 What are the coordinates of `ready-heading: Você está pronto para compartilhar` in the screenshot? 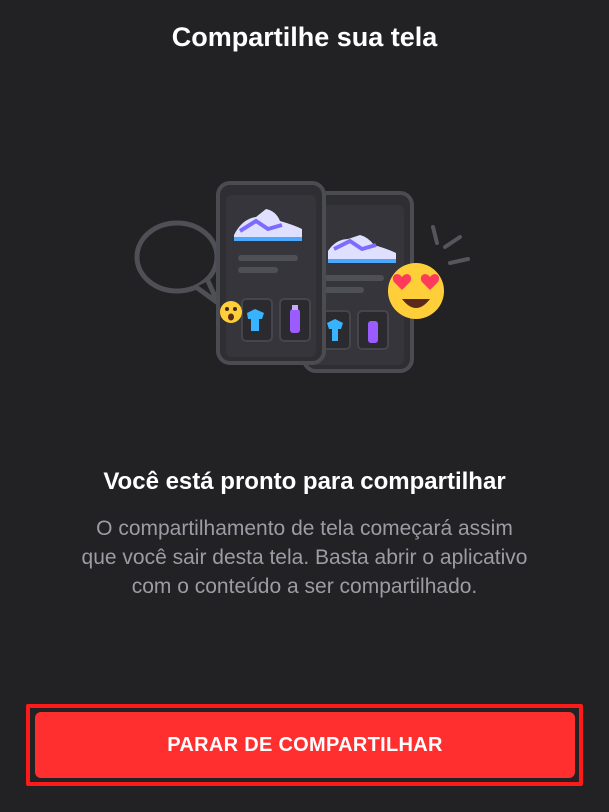 It's located at (304, 481).